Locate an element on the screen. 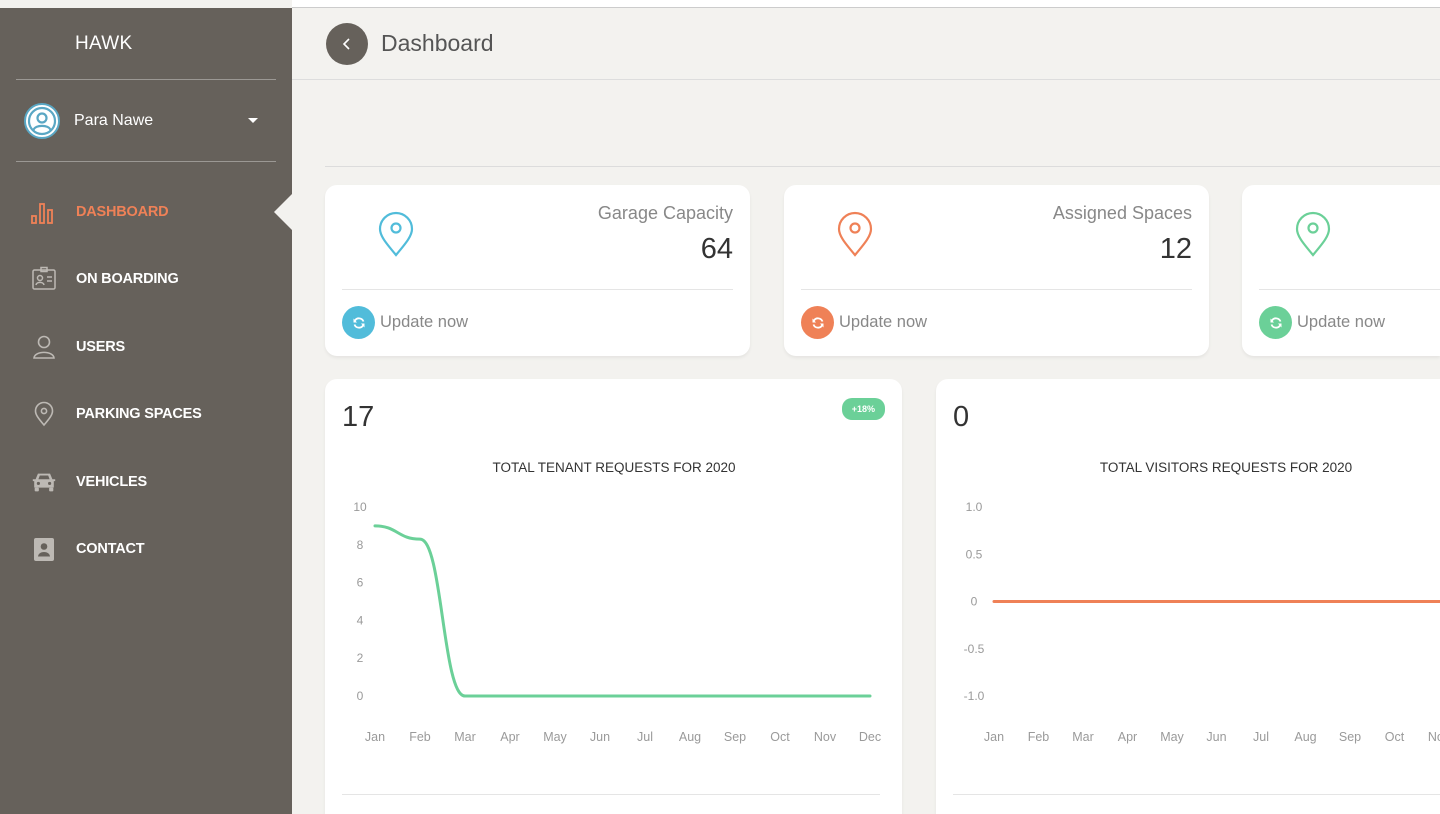 This screenshot has width=1440, height=814. stat-label: Garage Capacity is located at coordinates (665, 213).